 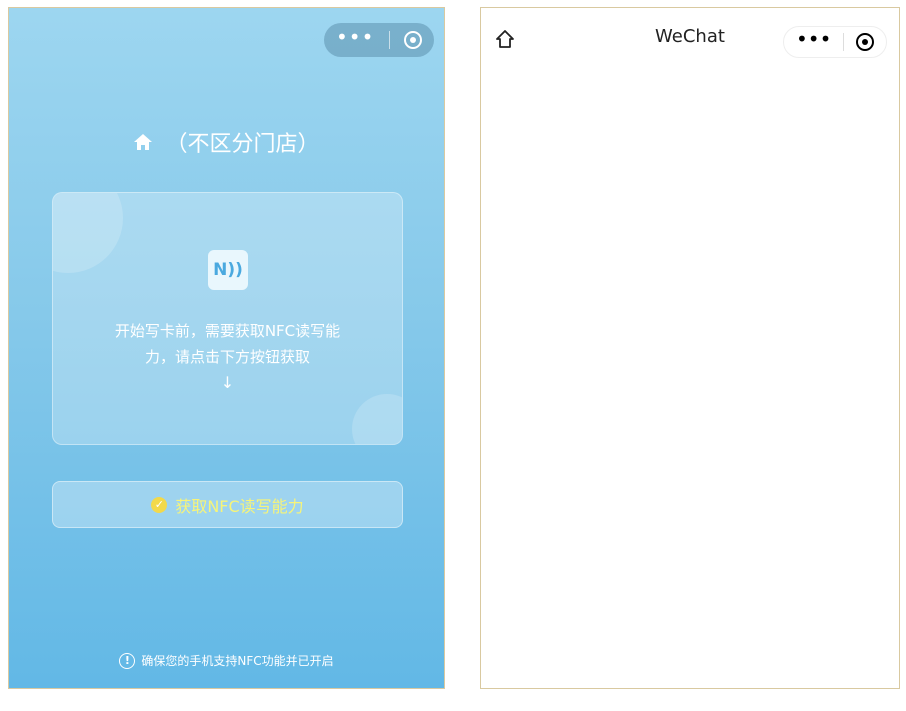 I want to click on nfc-tip-text: 确保您的手机支持NFC功能并已开启, so click(x=237, y=661).